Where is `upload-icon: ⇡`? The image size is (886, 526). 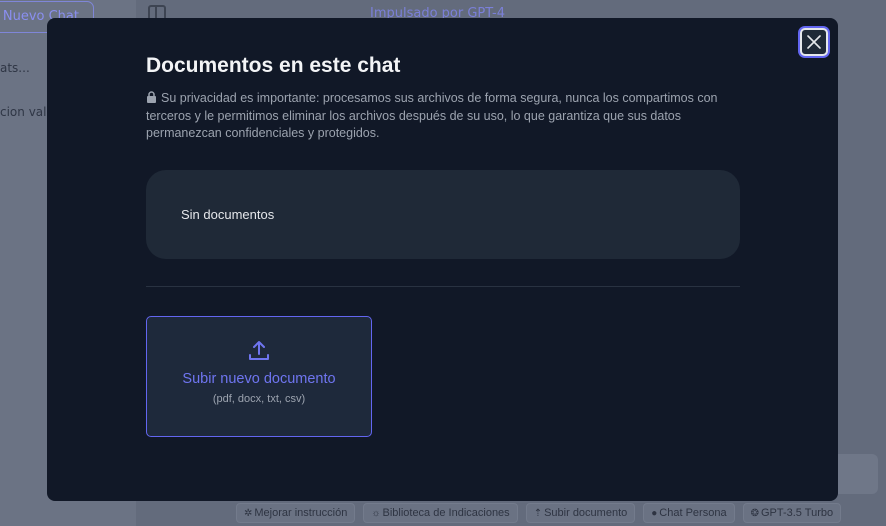
upload-icon: ⇡ is located at coordinates (538, 513).